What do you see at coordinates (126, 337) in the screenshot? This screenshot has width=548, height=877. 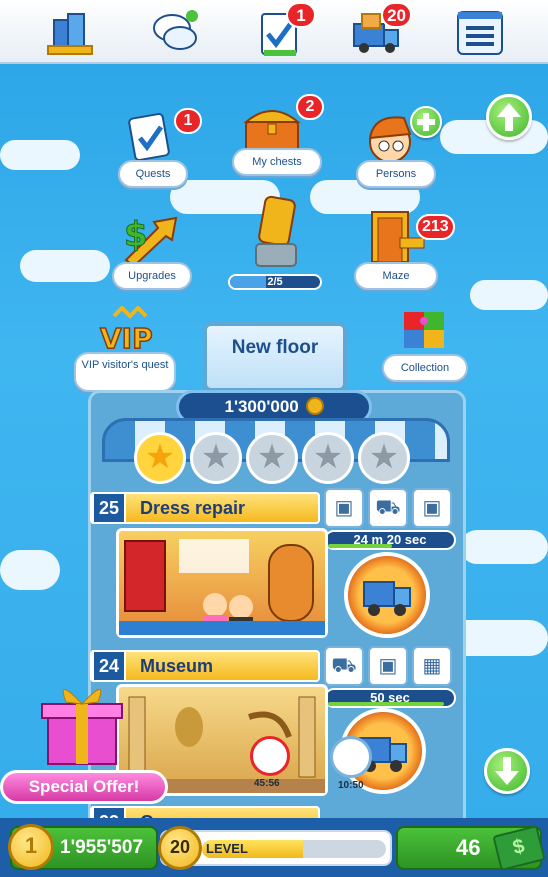 I see `svg-text: VIP` at bounding box center [126, 337].